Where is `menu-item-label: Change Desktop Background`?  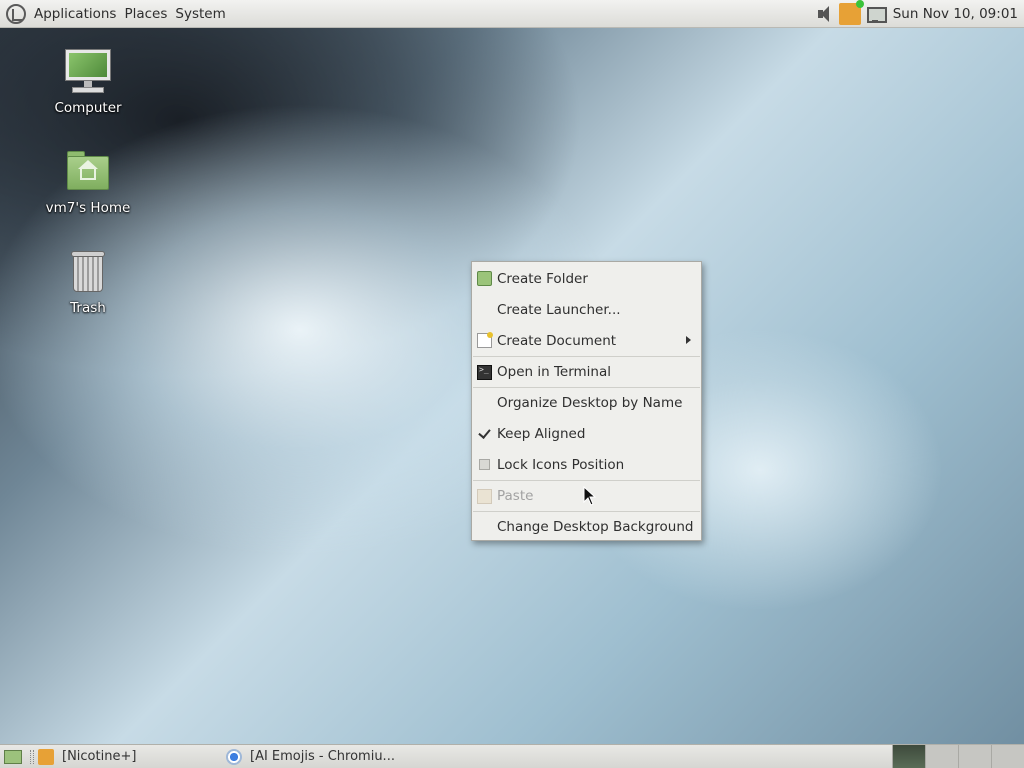 menu-item-label: Change Desktop Background is located at coordinates (595, 527).